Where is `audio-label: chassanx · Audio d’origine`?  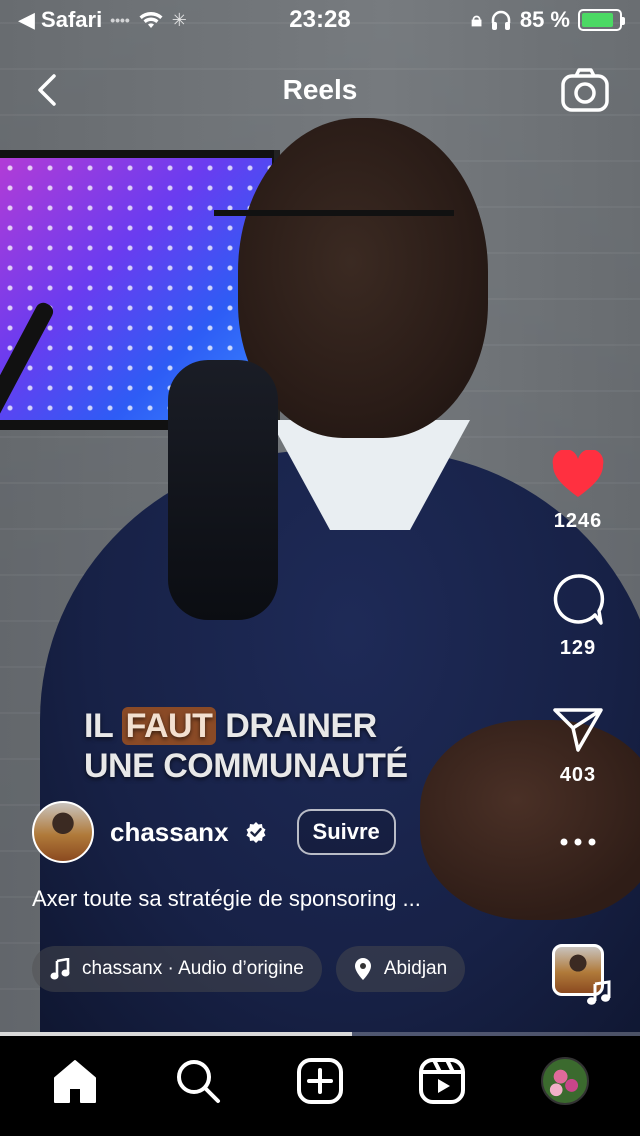
audio-label: chassanx · Audio d’origine is located at coordinates (193, 968).